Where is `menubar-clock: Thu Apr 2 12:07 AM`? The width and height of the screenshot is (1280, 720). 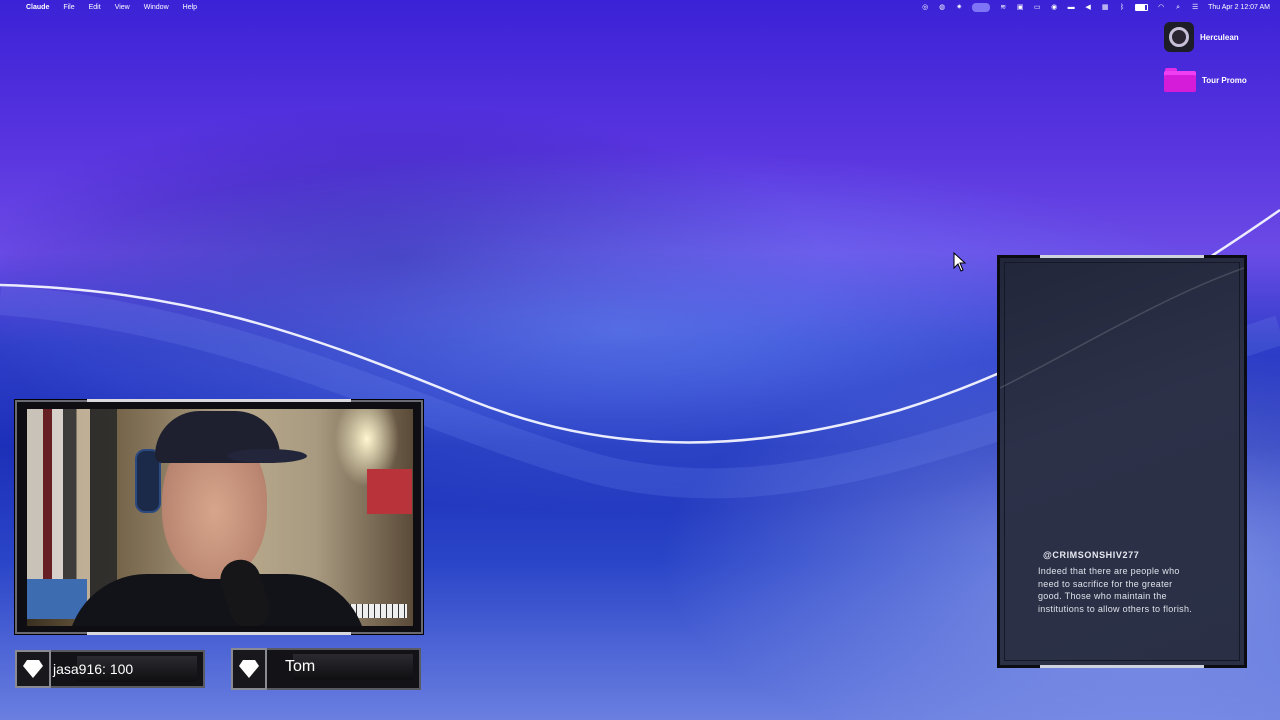
menubar-clock: Thu Apr 2 12:07 AM is located at coordinates (1239, 7).